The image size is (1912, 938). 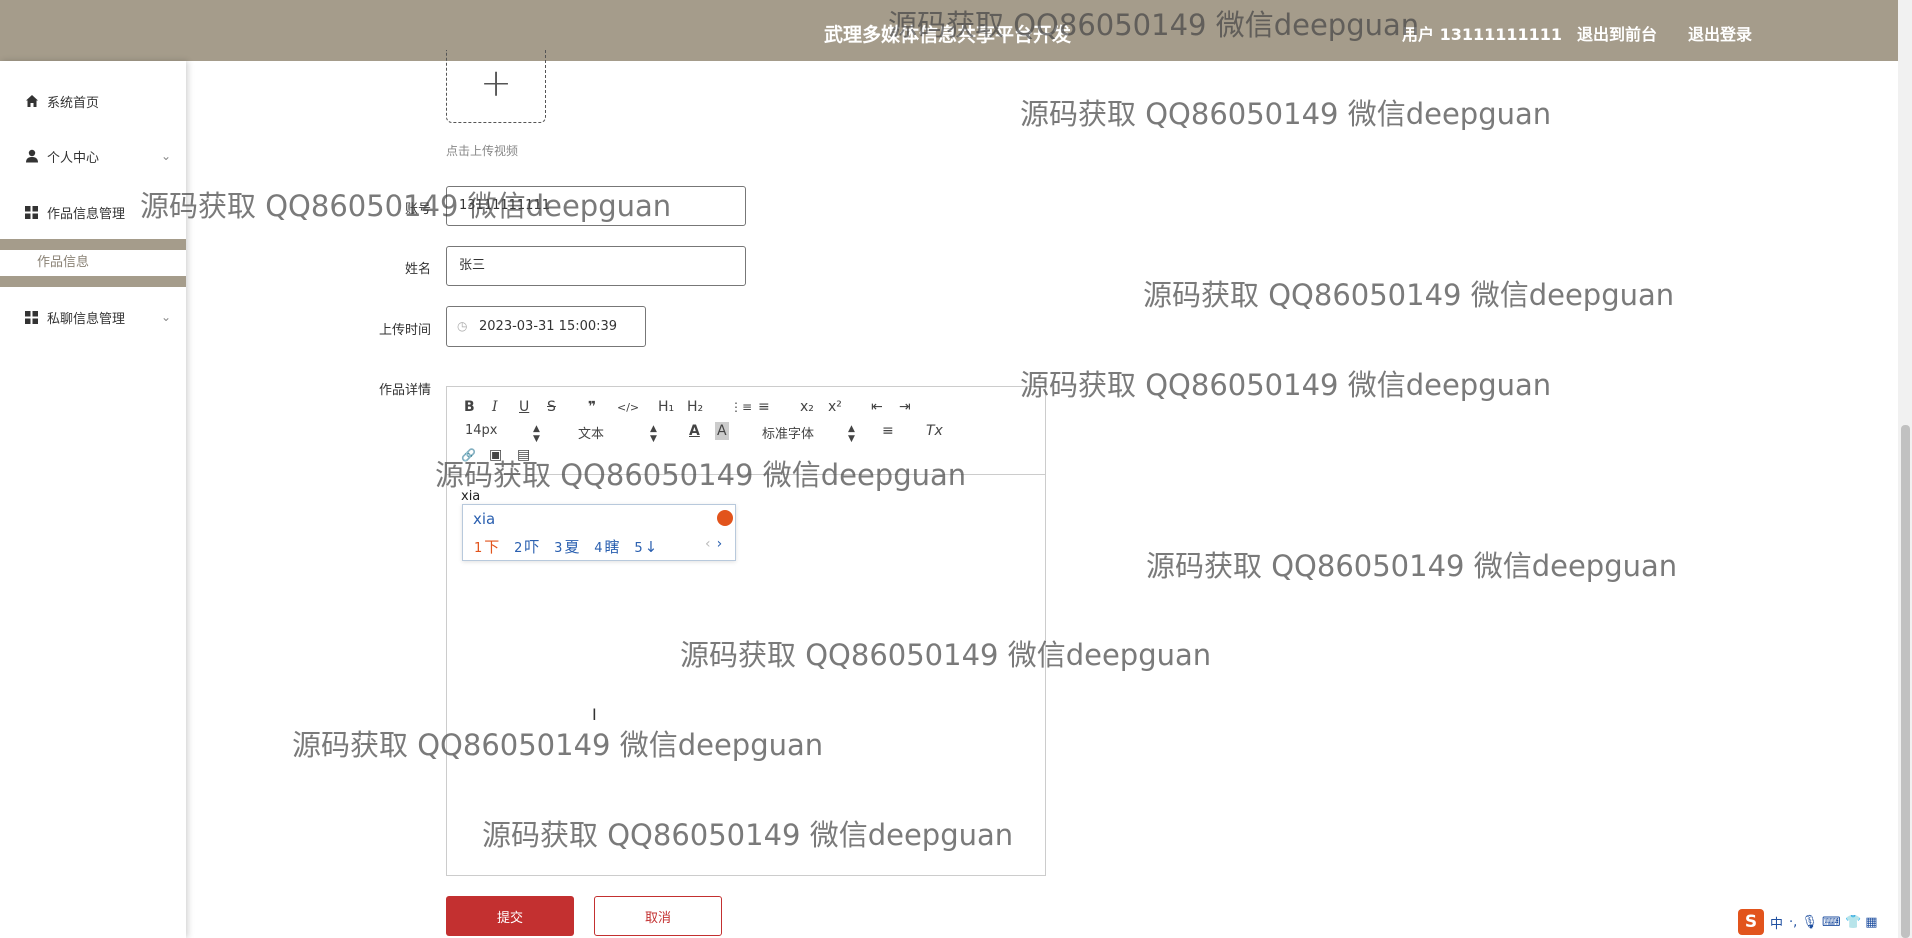 I want to click on ime-pager: ‹ ›, so click(x=713, y=544).